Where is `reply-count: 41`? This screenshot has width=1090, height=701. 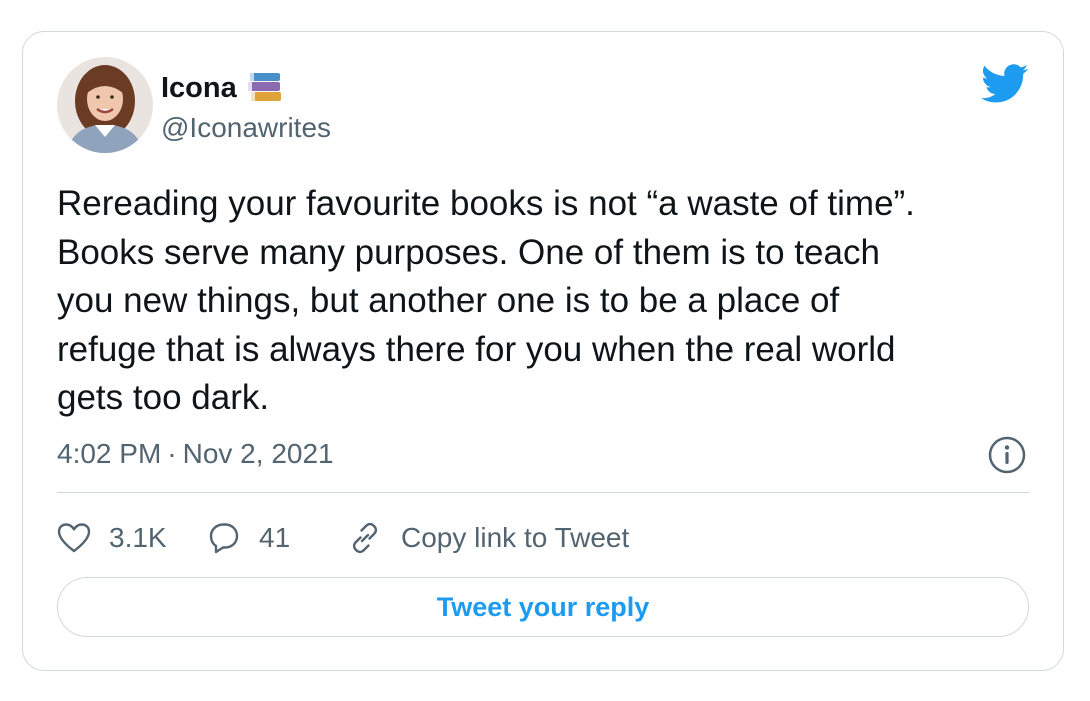
reply-count: 41 is located at coordinates (275, 537).